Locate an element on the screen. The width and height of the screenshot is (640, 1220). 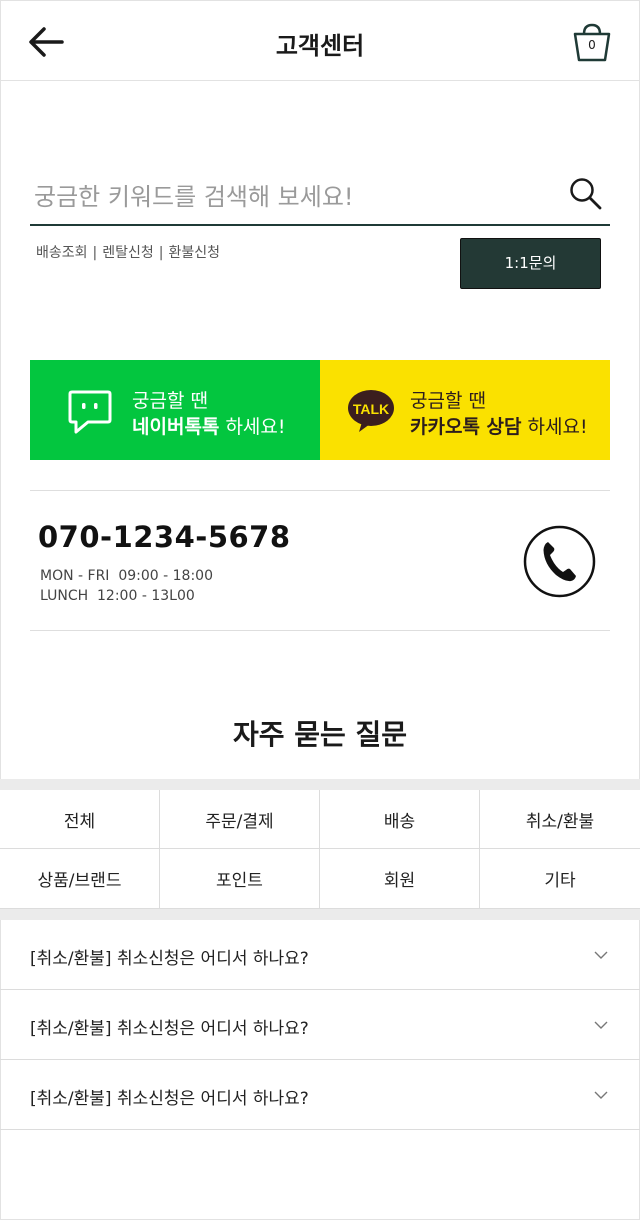
quick-links: 배송조회 | 렌탈신청 | 환불신청 is located at coordinates (128, 252).